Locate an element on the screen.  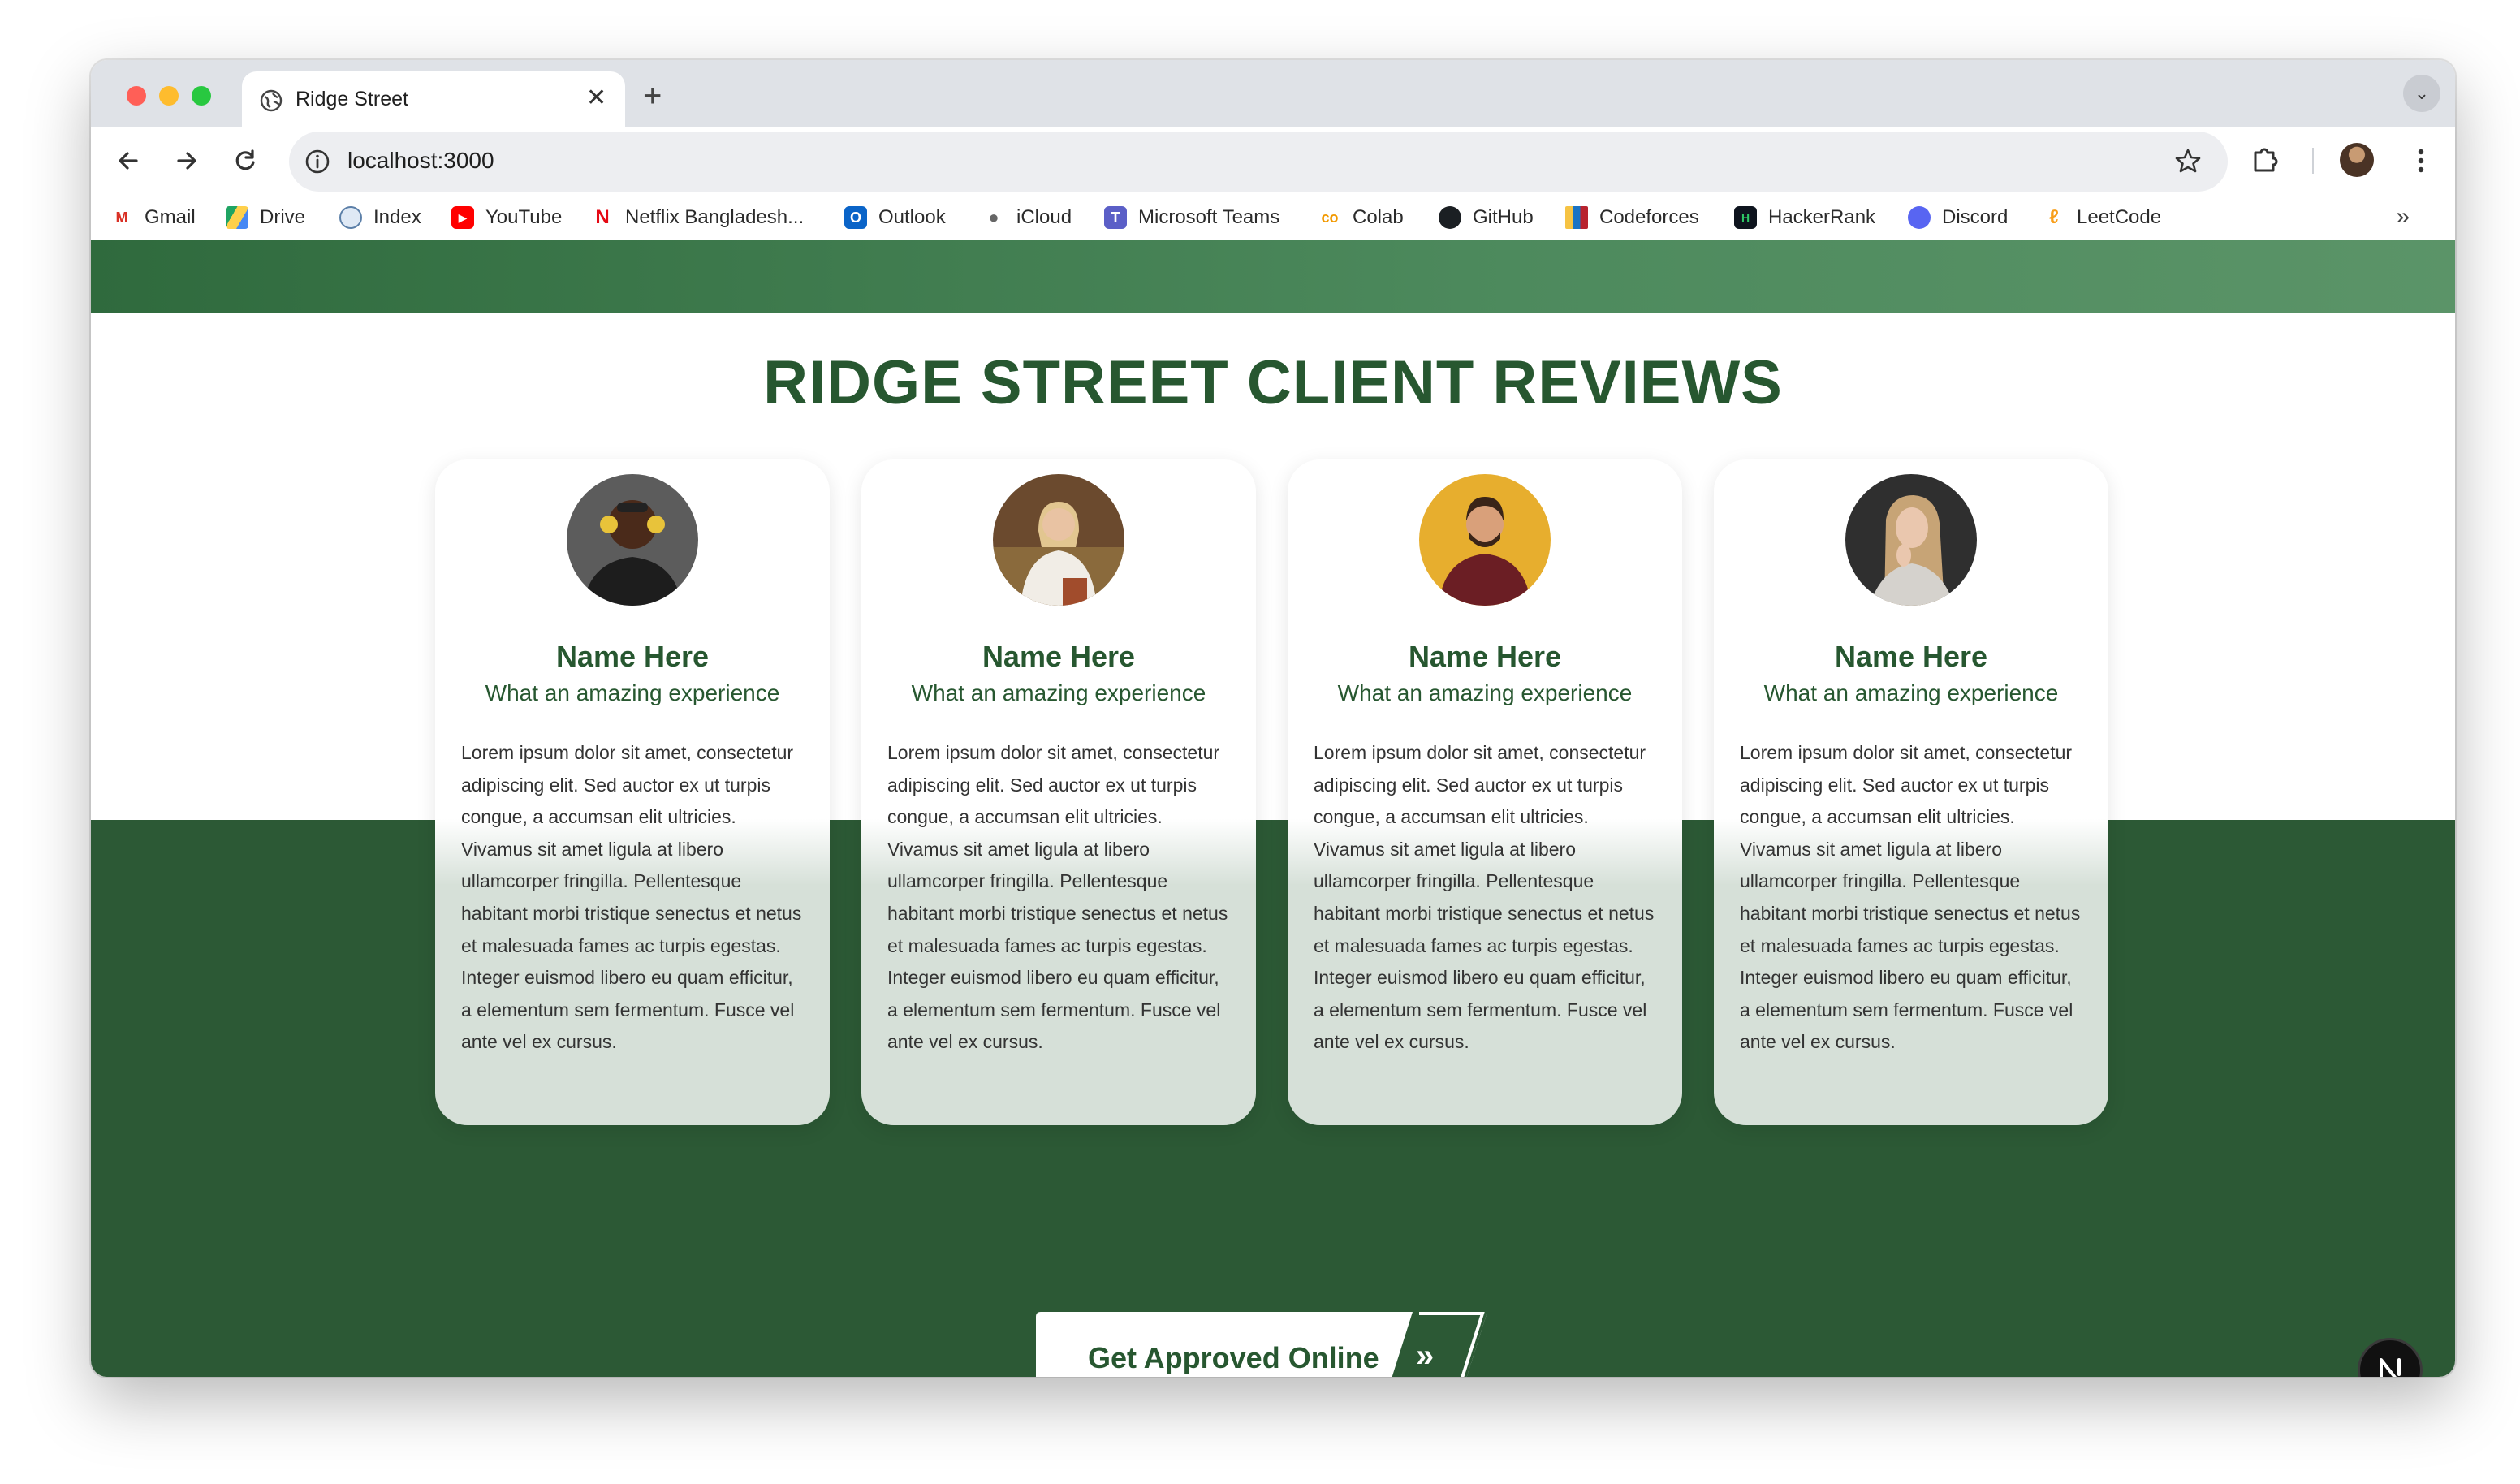
bookmark-outlook: O Outlook is located at coordinates (895, 218).